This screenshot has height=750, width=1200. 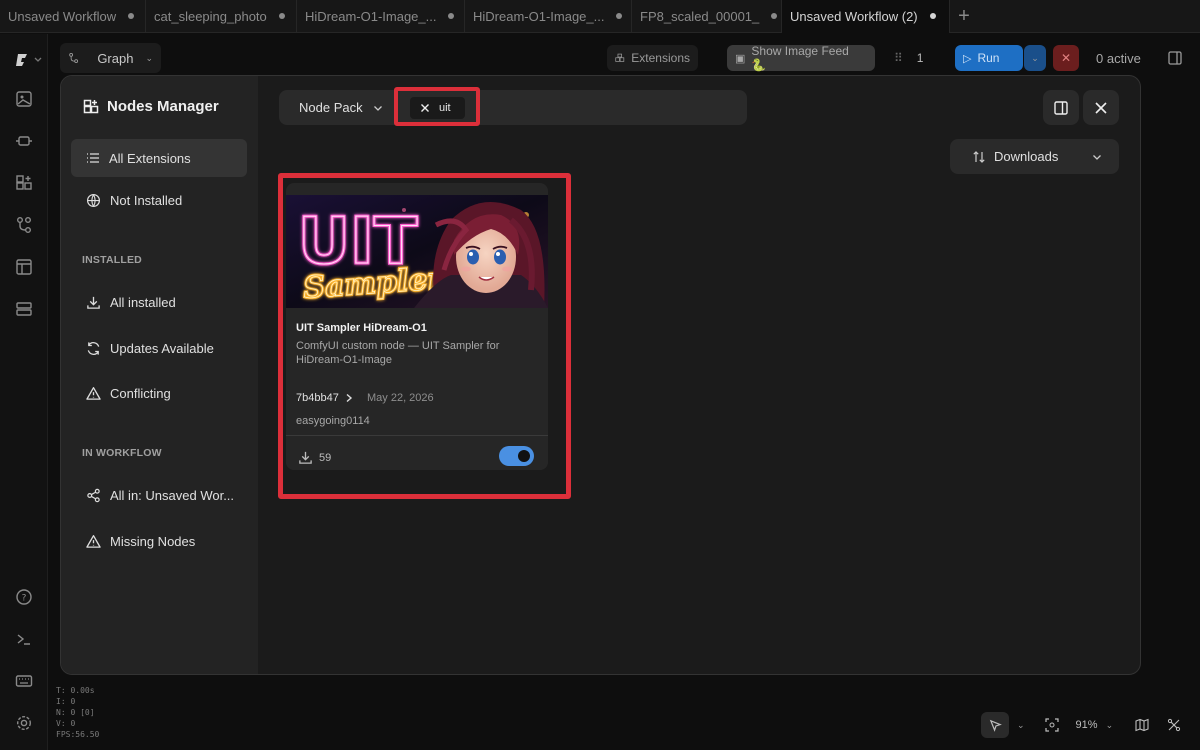 What do you see at coordinates (652, 58) in the screenshot?
I see `extensions-button: Extensions` at bounding box center [652, 58].